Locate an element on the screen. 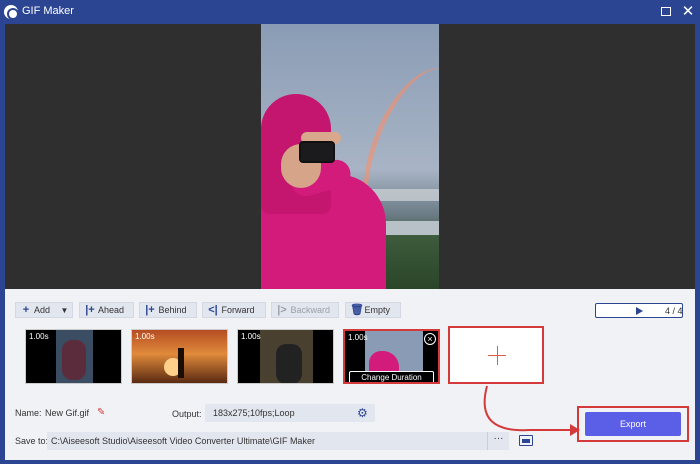 The height and width of the screenshot is (464, 700). export-highlight: Export is located at coordinates (633, 424).